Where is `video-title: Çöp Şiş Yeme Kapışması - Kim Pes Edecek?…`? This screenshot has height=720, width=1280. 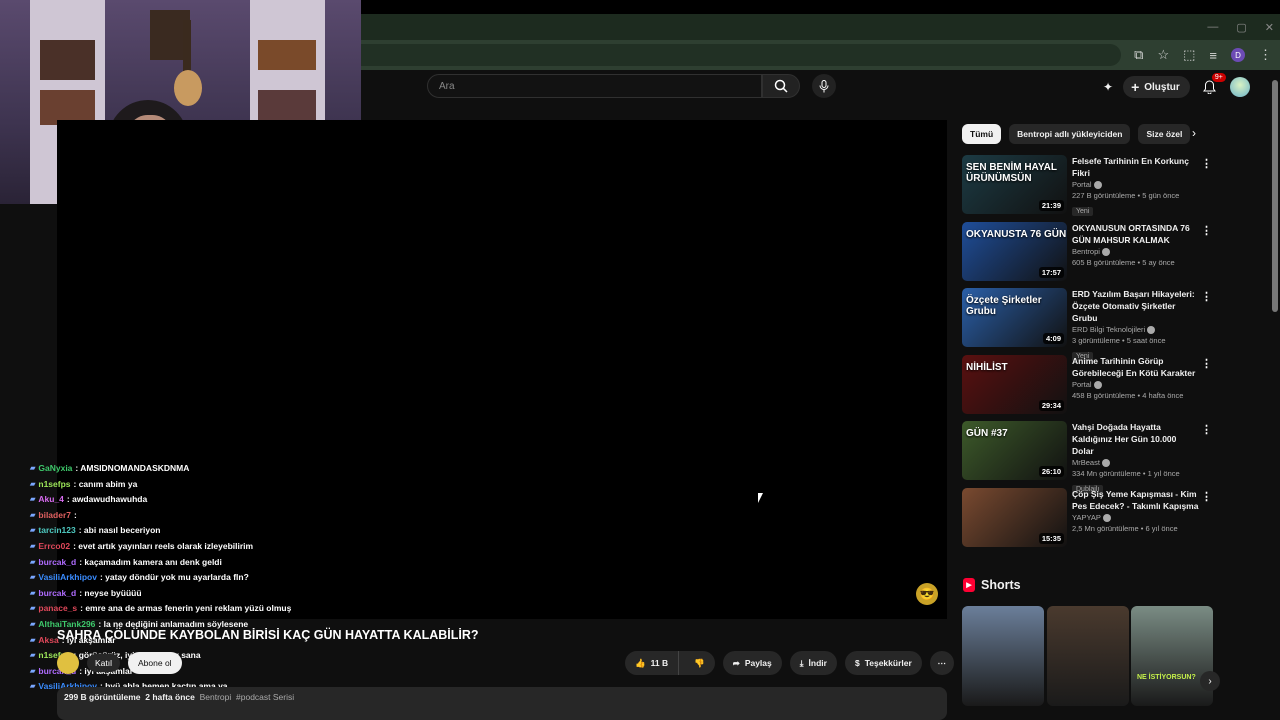 video-title: Çöp Şiş Yeme Kapışması - Kim Pes Edecek?… is located at coordinates (1136, 500).